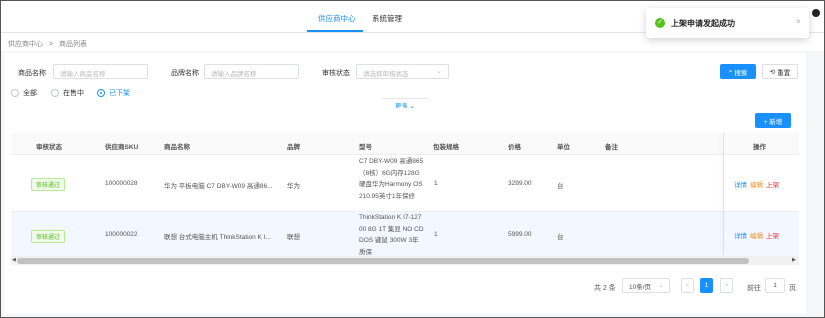 The height and width of the screenshot is (318, 825). I want to click on scrollbar-thumb, so click(383, 261).